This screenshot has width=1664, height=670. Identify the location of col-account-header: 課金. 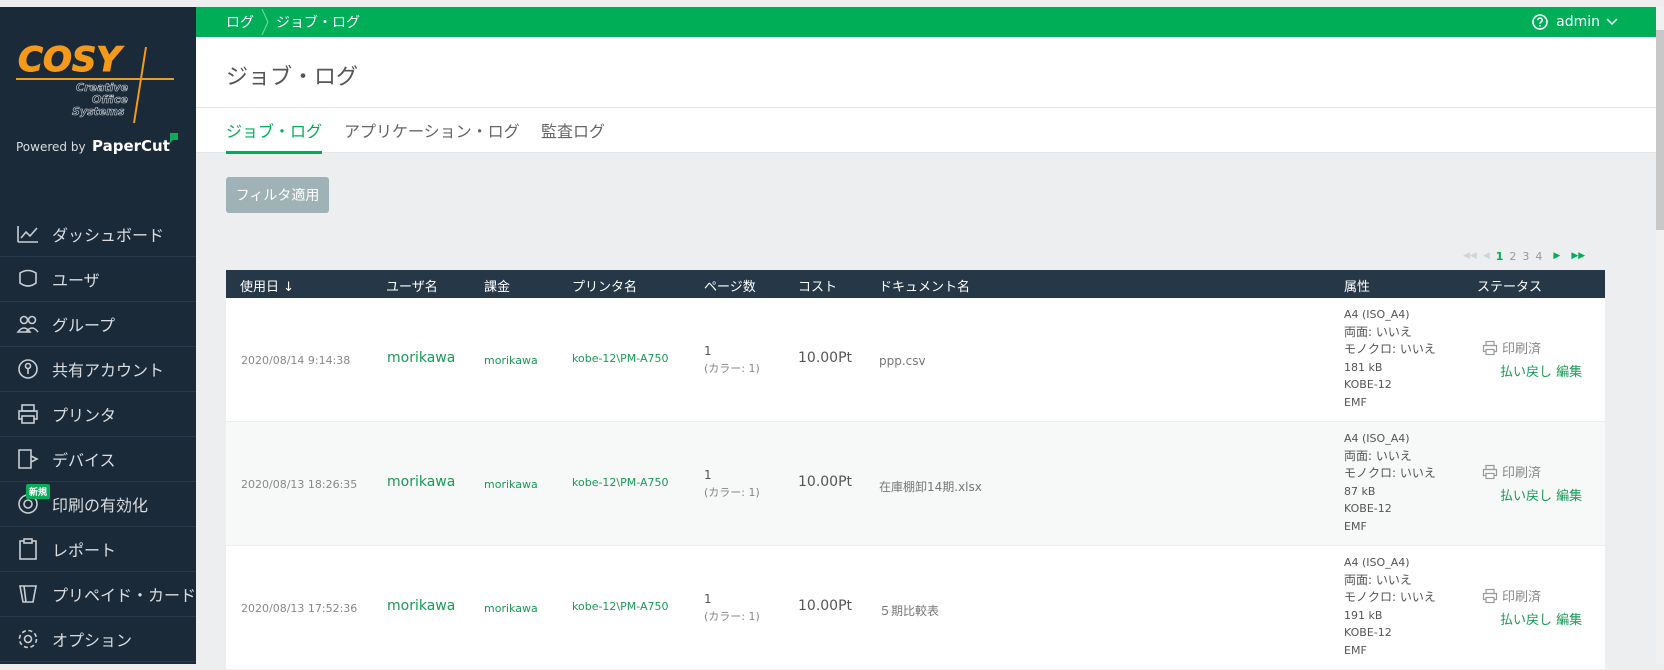
(497, 285).